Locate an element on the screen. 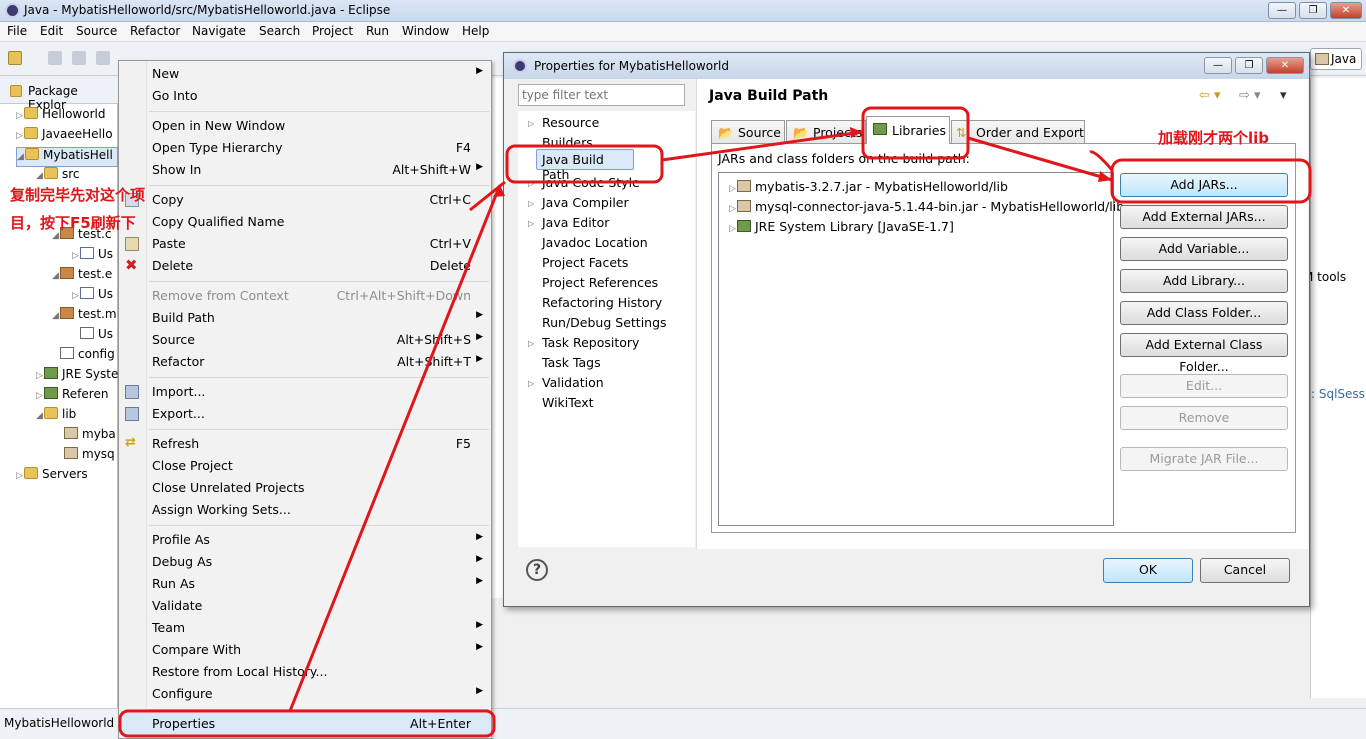 This screenshot has width=1366, height=739. nav-task-tags: Task Tags is located at coordinates (571, 362).